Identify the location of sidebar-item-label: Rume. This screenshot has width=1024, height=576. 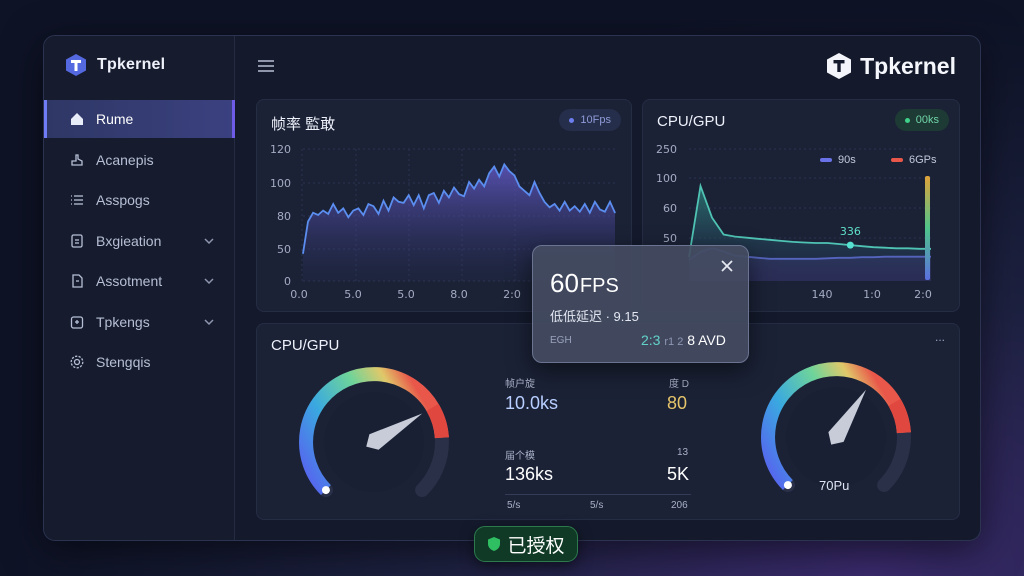
(115, 119).